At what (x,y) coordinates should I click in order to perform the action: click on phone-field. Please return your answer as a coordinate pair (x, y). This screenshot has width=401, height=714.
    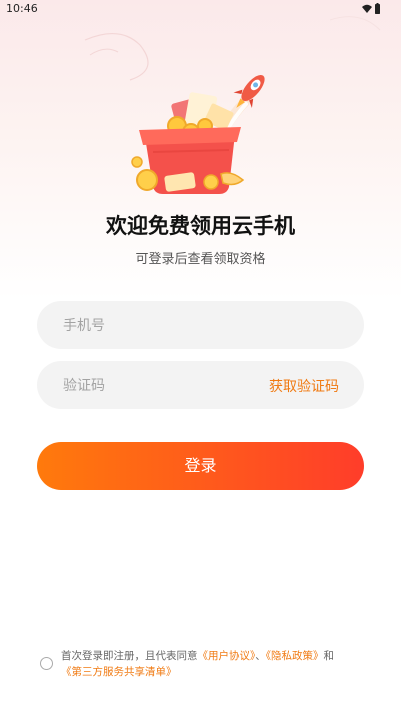
    Looking at the image, I should click on (200, 326).